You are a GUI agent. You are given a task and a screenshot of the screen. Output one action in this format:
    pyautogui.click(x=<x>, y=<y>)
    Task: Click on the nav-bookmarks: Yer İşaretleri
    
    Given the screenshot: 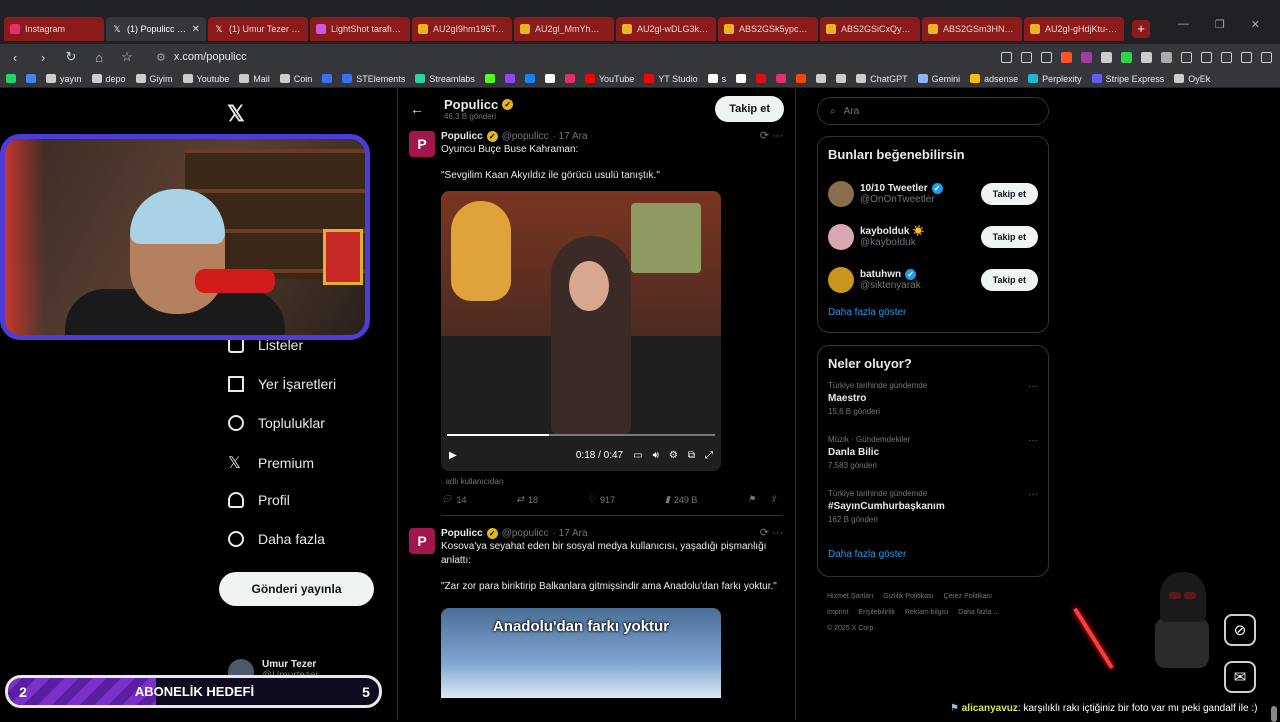 What is the action you would take?
    pyautogui.click(x=282, y=384)
    